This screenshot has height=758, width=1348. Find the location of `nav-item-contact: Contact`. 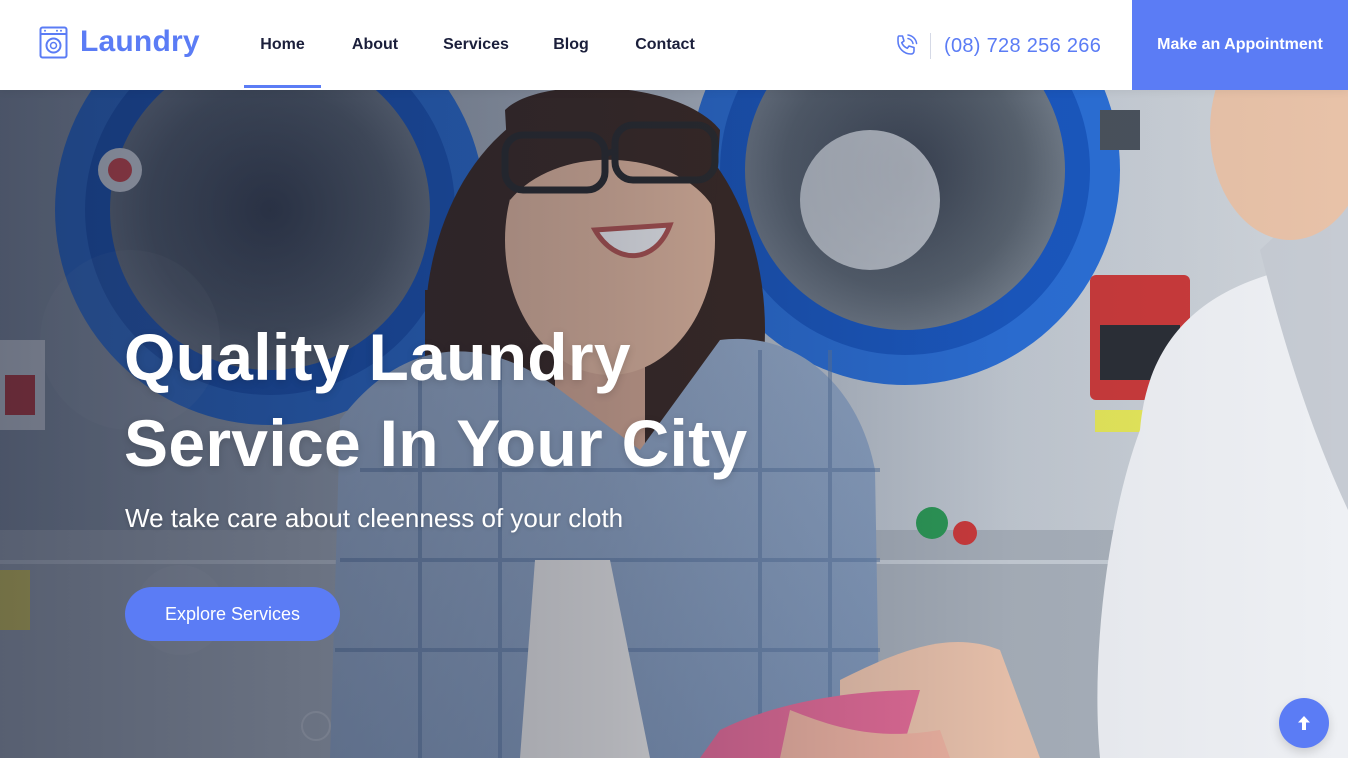

nav-item-contact: Contact is located at coordinates (665, 45).